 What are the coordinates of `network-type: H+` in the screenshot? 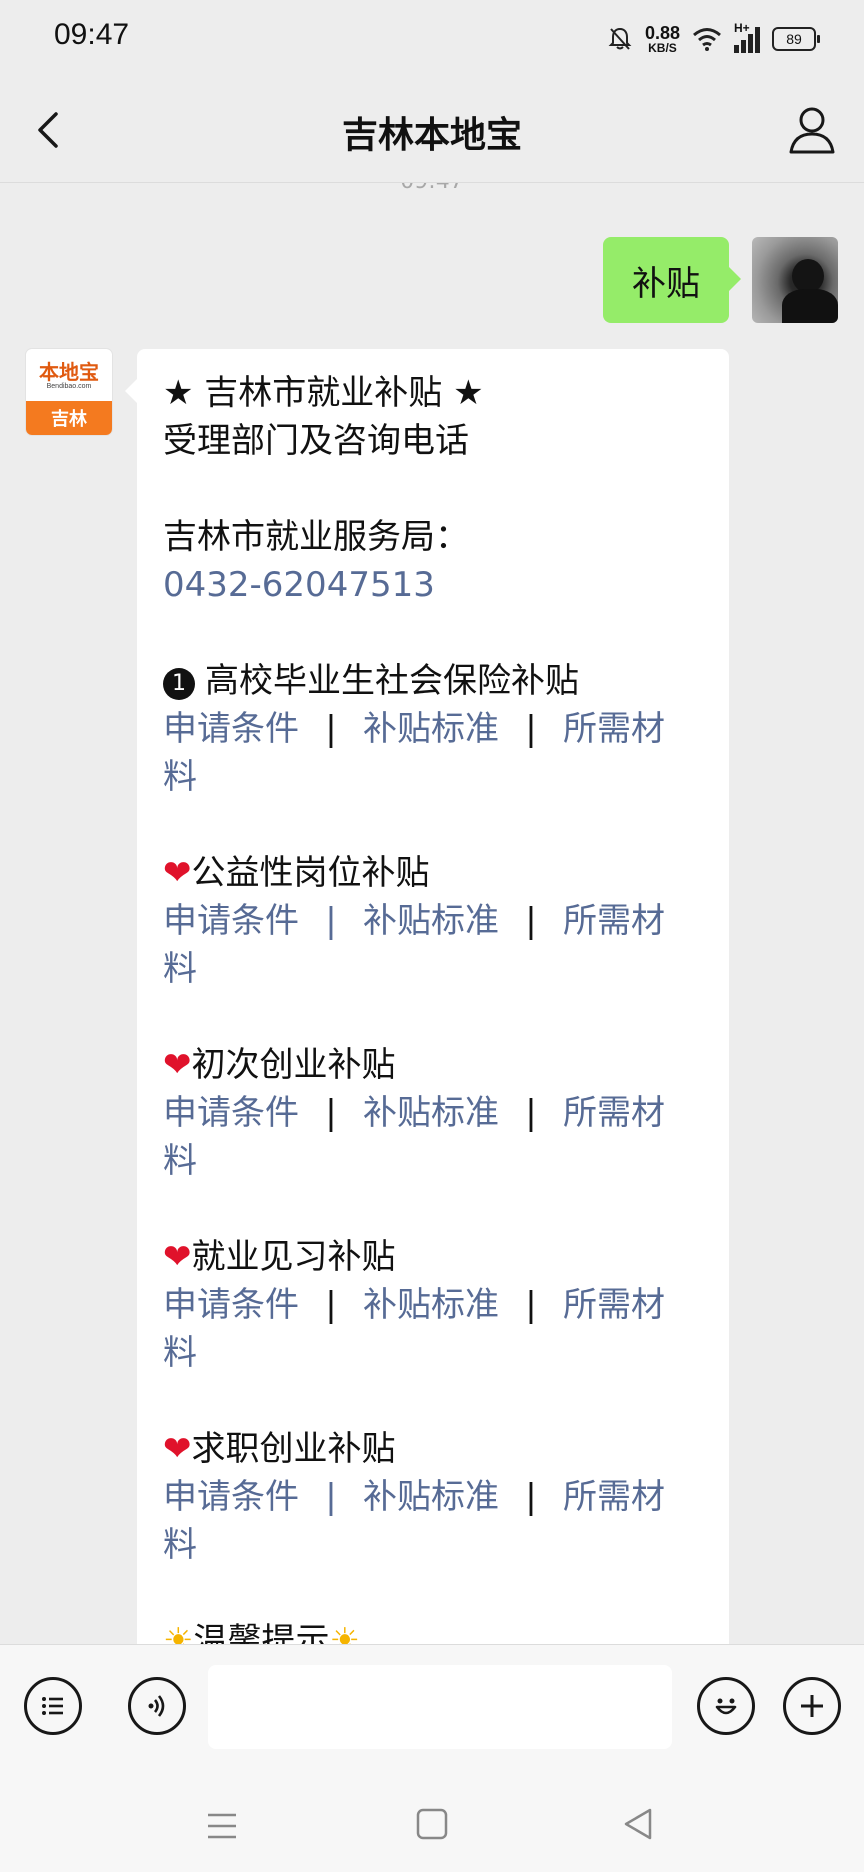 It's located at (742, 28).